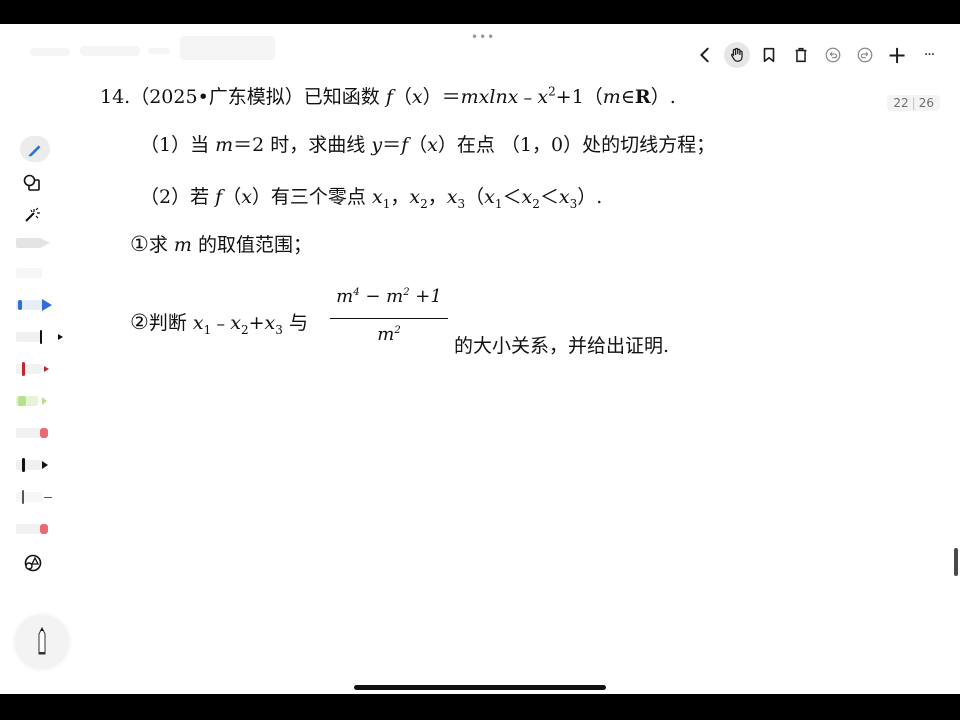 This screenshot has width=960, height=720. Describe the element at coordinates (388, 96) in the screenshot. I see `problem-stem: 14.（2025•广东模拟）已知函数 f（x）＝mxlnx﹣x2+1（m∈R）.` at that location.